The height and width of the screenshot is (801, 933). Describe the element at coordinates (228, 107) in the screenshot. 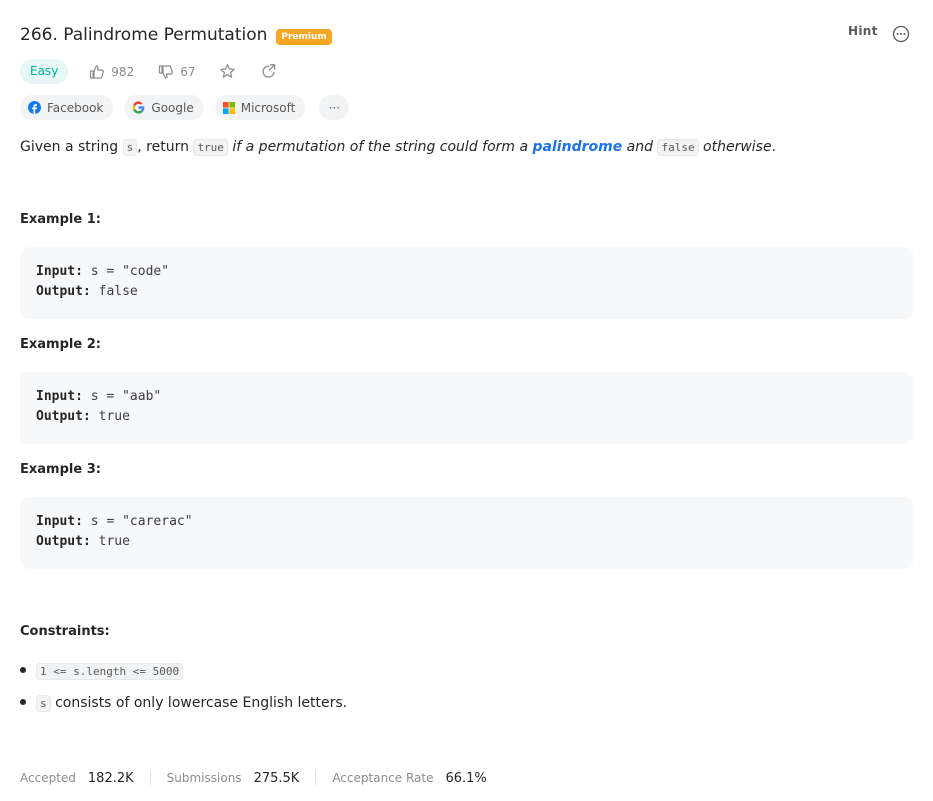

I see `microsoft-icon` at that location.